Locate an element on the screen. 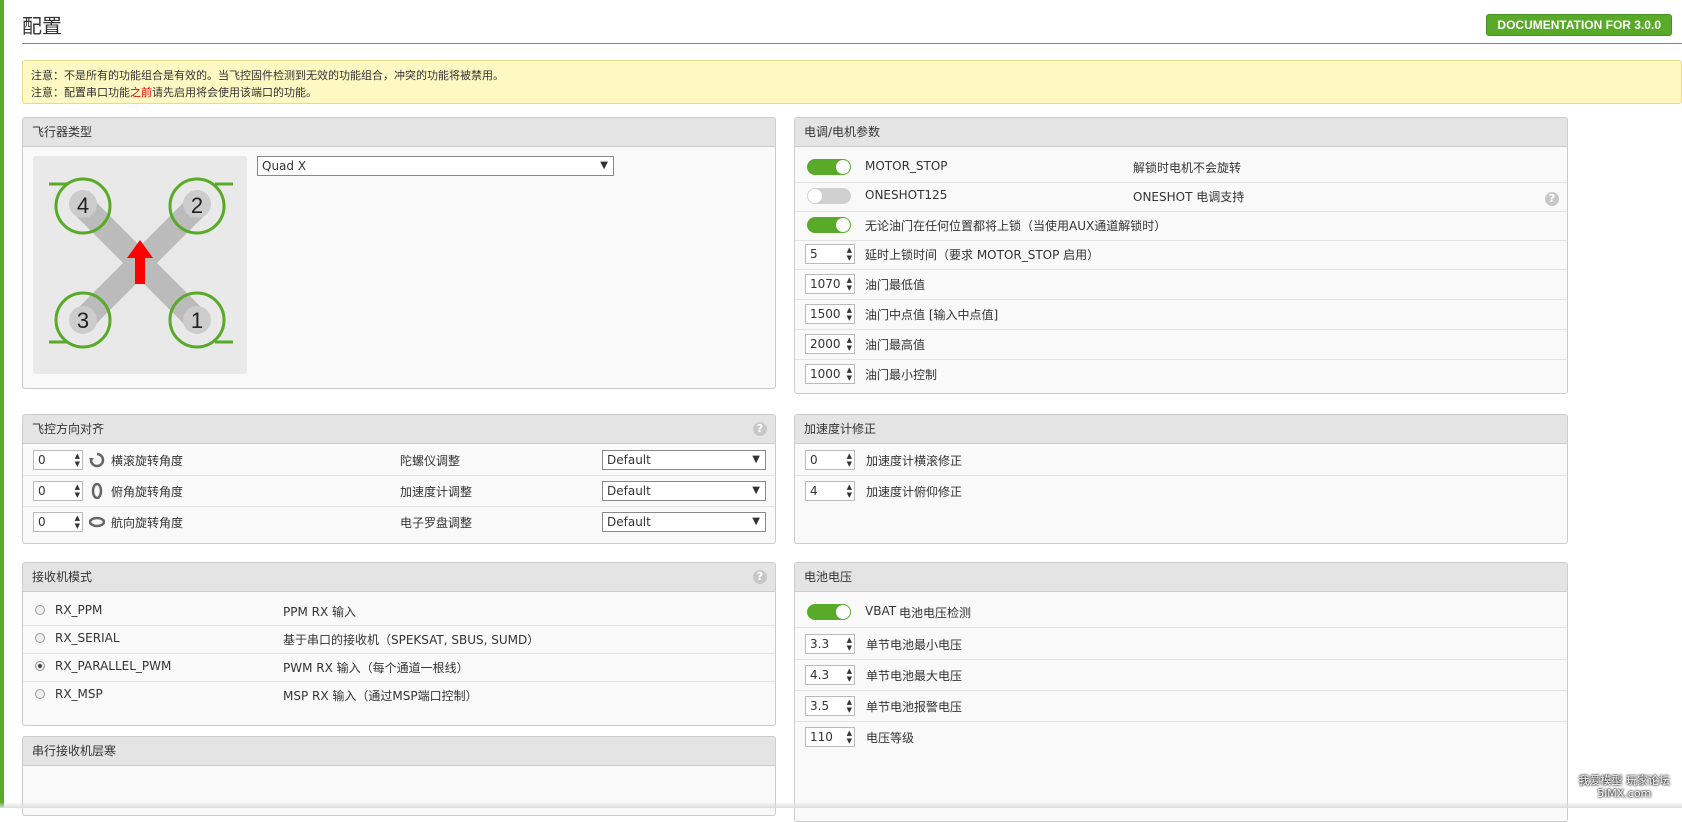  disarm-delay-label: 延时上锁时间（要求 MOTOR_STOP 启用） is located at coordinates (982, 255).